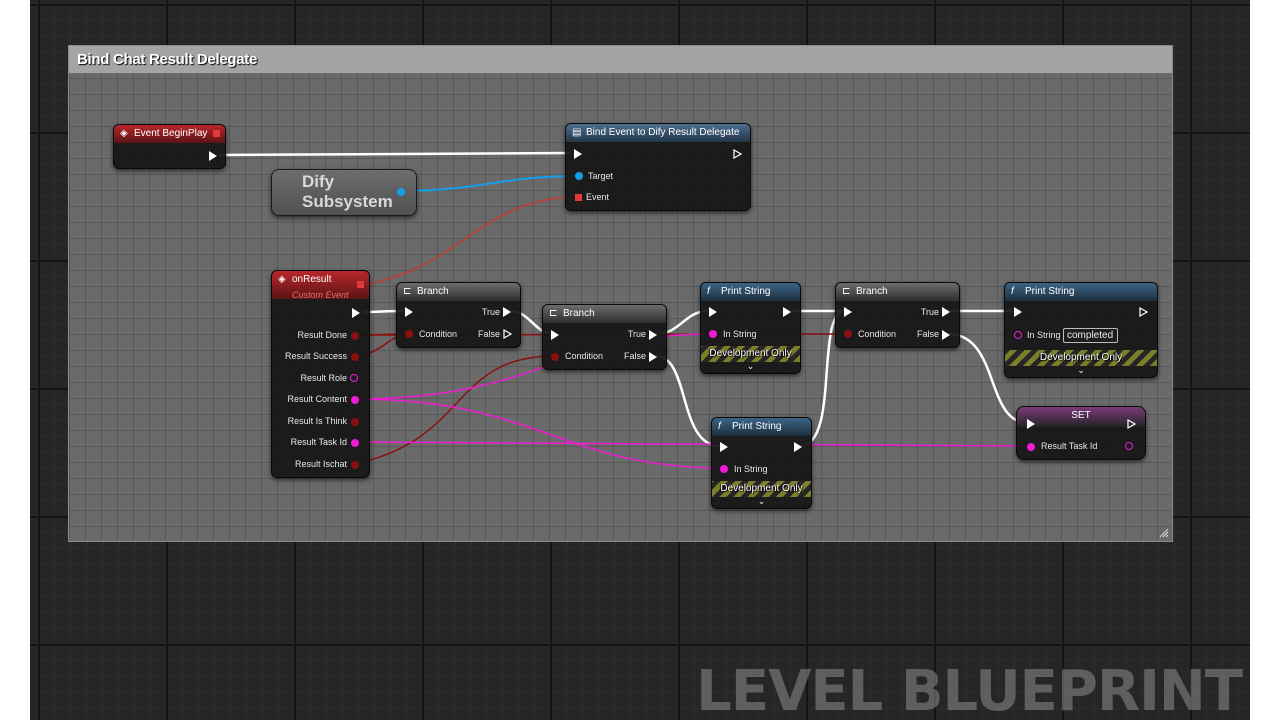 Image resolution: width=1280 pixels, height=724 pixels. I want to click on node-title: DifySubsystem, so click(347, 192).